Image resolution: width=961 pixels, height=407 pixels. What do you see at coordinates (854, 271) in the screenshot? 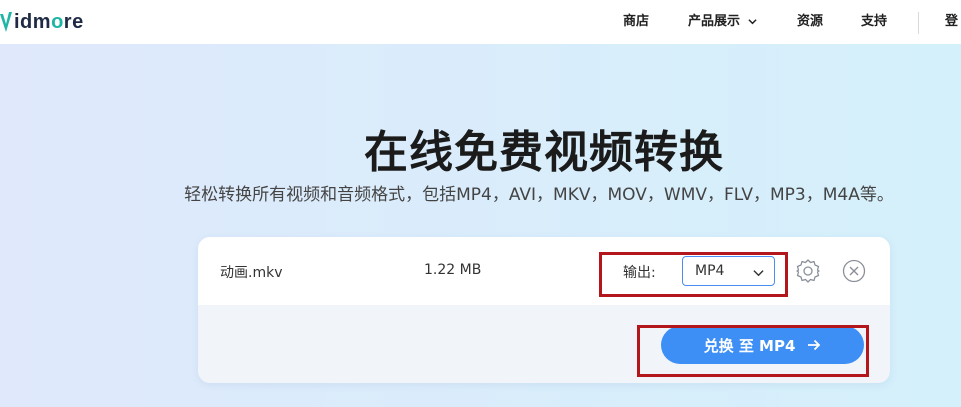
I see `close-icon` at bounding box center [854, 271].